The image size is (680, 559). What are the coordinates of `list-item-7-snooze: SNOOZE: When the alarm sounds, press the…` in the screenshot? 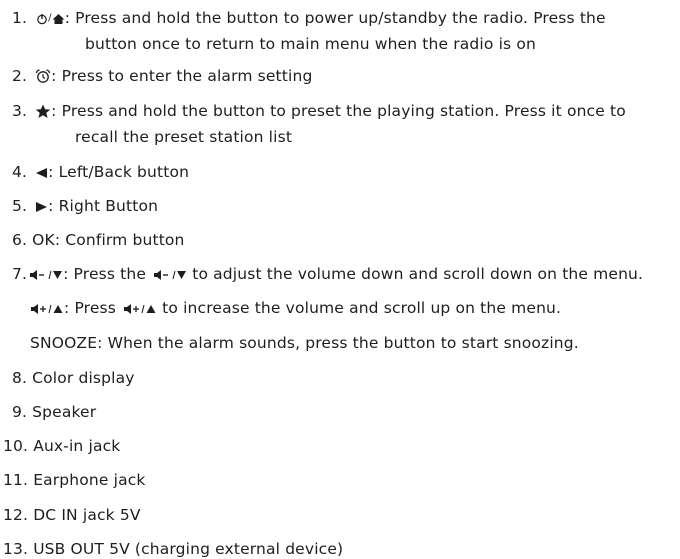 It's located at (304, 343).